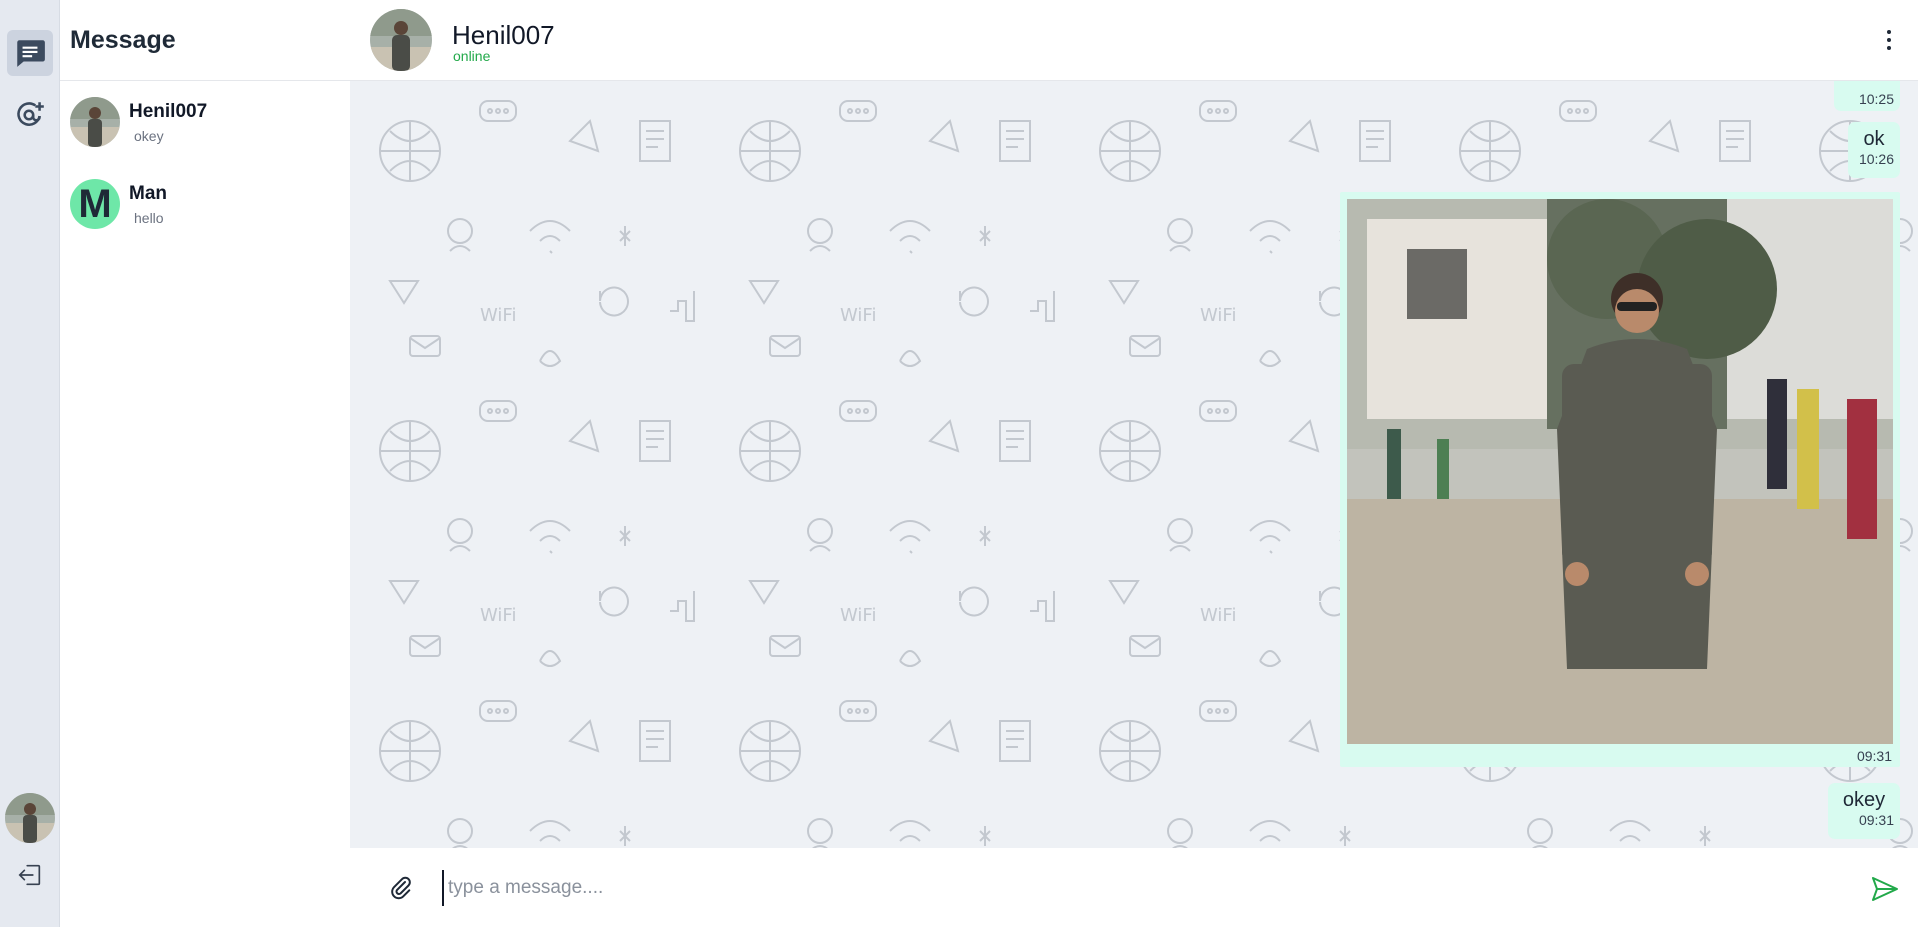 This screenshot has height=927, width=1918. I want to click on message-bubble: 10:25, so click(1867, 96).